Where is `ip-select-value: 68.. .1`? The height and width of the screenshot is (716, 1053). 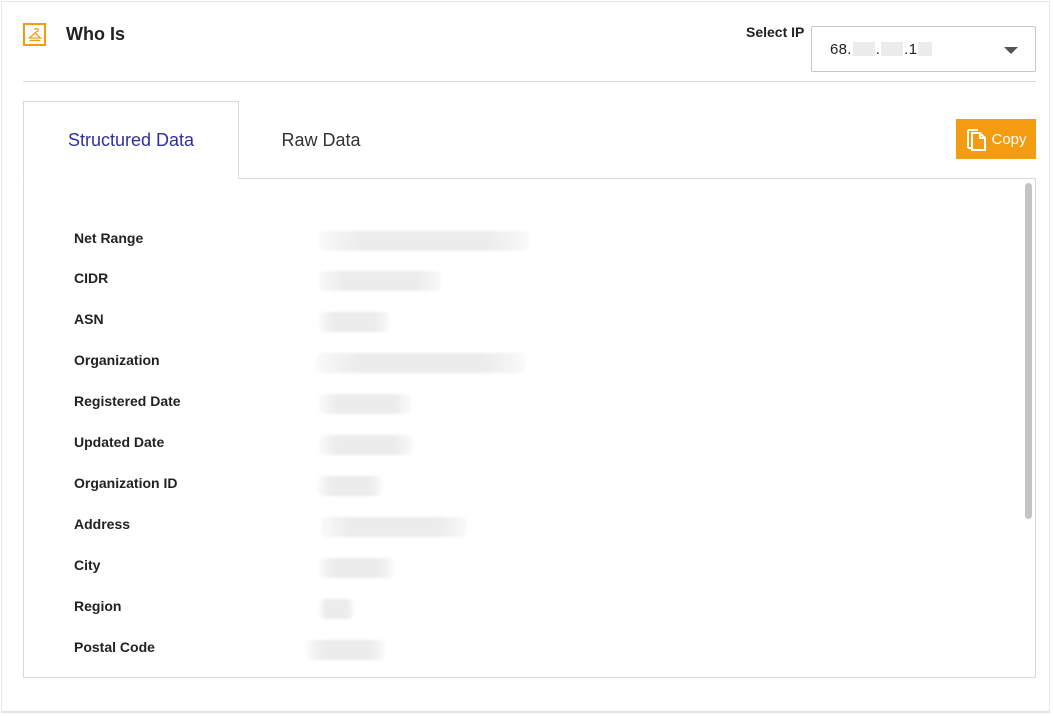 ip-select-value: 68.. .1 is located at coordinates (881, 49).